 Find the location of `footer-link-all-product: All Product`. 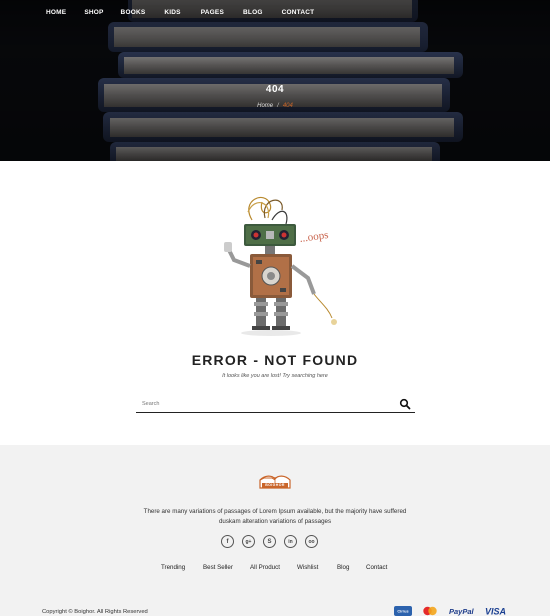

footer-link-all-product: All Product is located at coordinates (265, 567).